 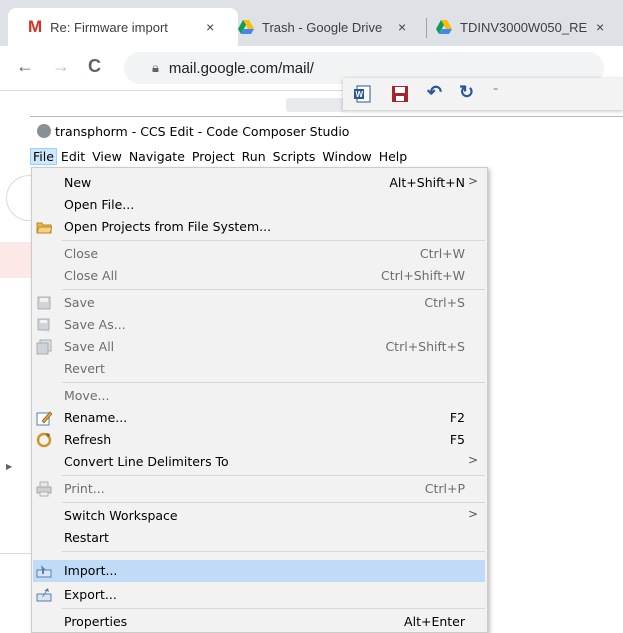 What do you see at coordinates (316, 105) in the screenshot?
I see `background-element` at bounding box center [316, 105].